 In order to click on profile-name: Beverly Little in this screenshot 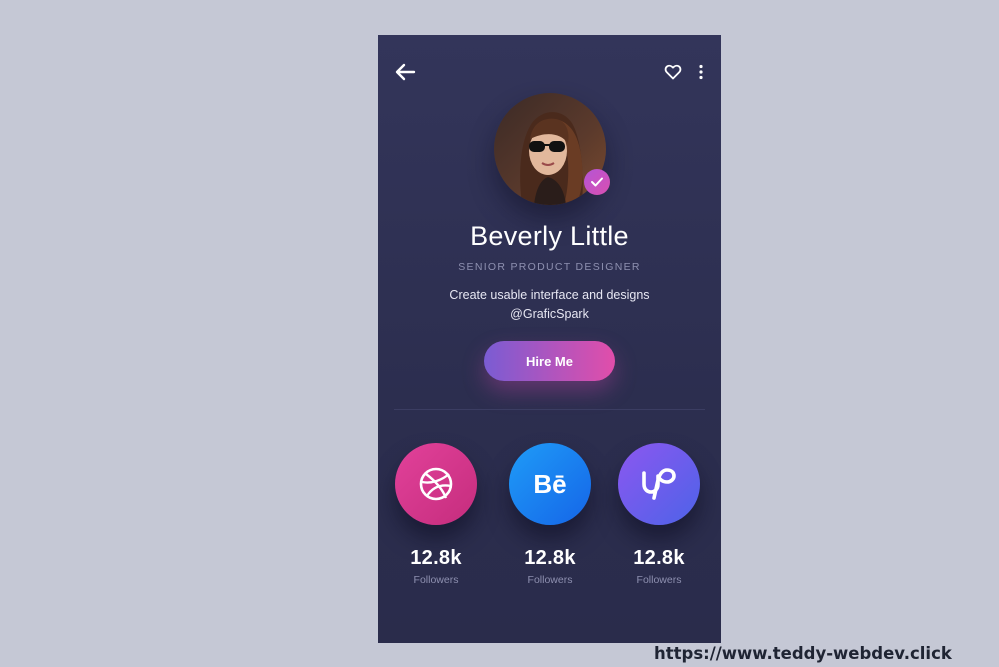, I will do `click(549, 236)`.